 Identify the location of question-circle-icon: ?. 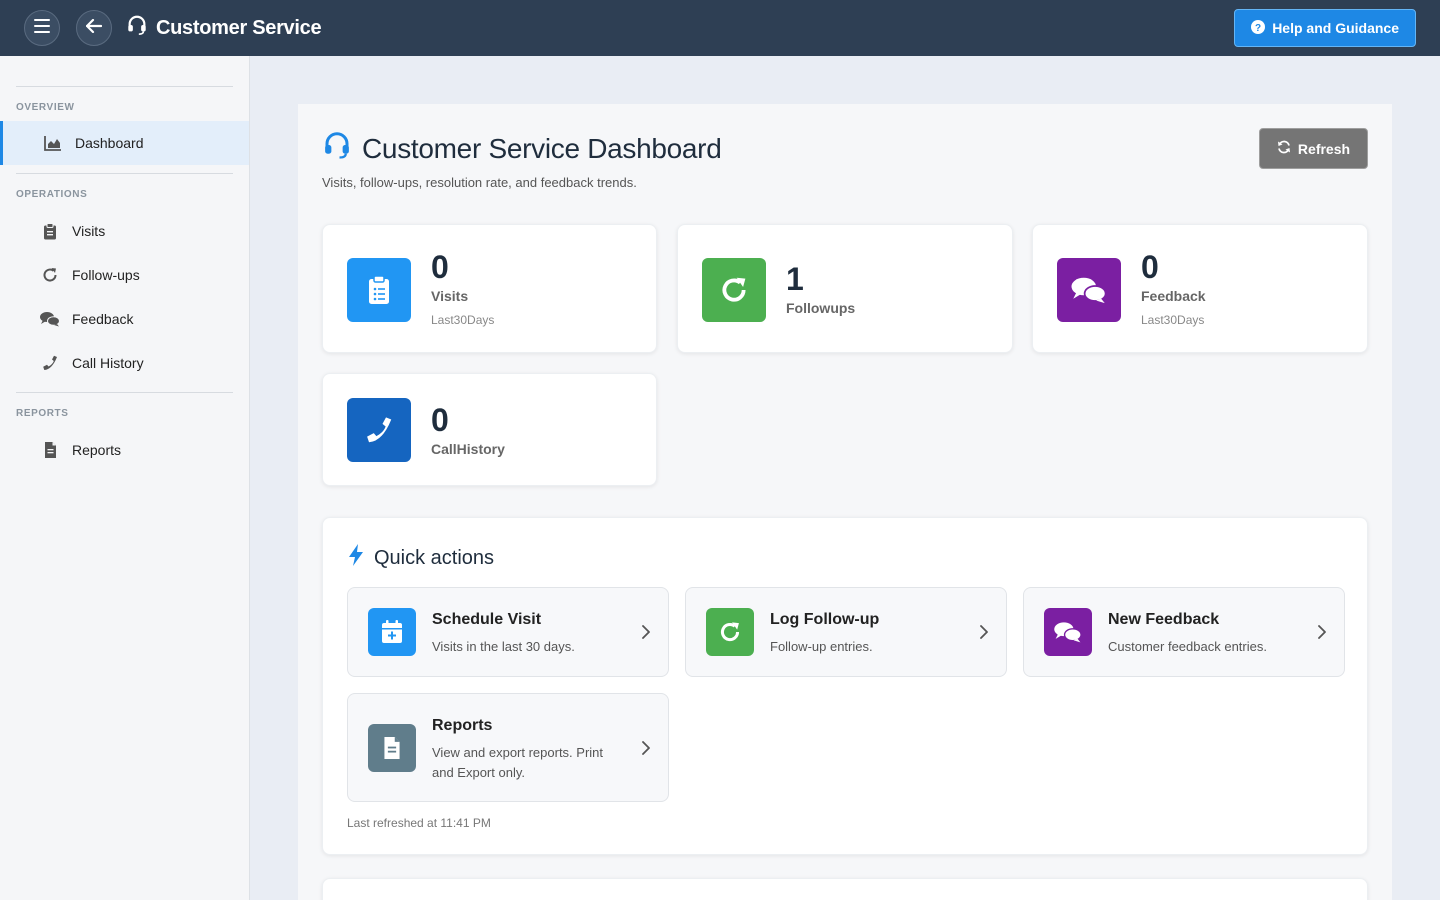
(1258, 28).